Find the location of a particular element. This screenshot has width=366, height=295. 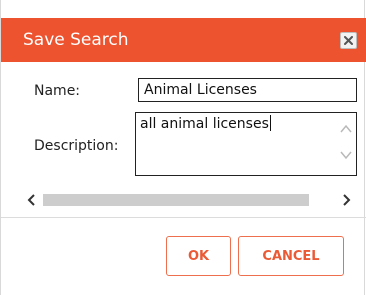

chevron-left-icon is located at coordinates (31, 200).